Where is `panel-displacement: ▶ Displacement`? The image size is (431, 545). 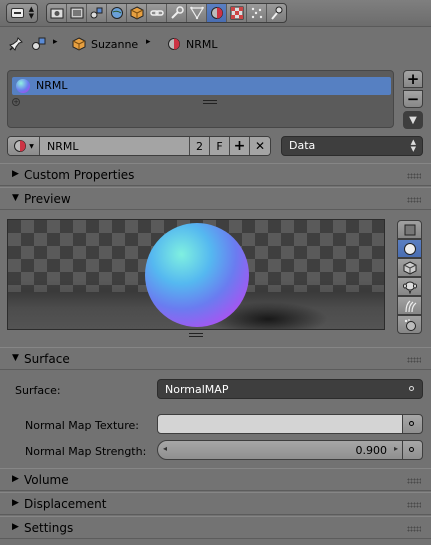 panel-displacement: ▶ Displacement is located at coordinates (215, 503).